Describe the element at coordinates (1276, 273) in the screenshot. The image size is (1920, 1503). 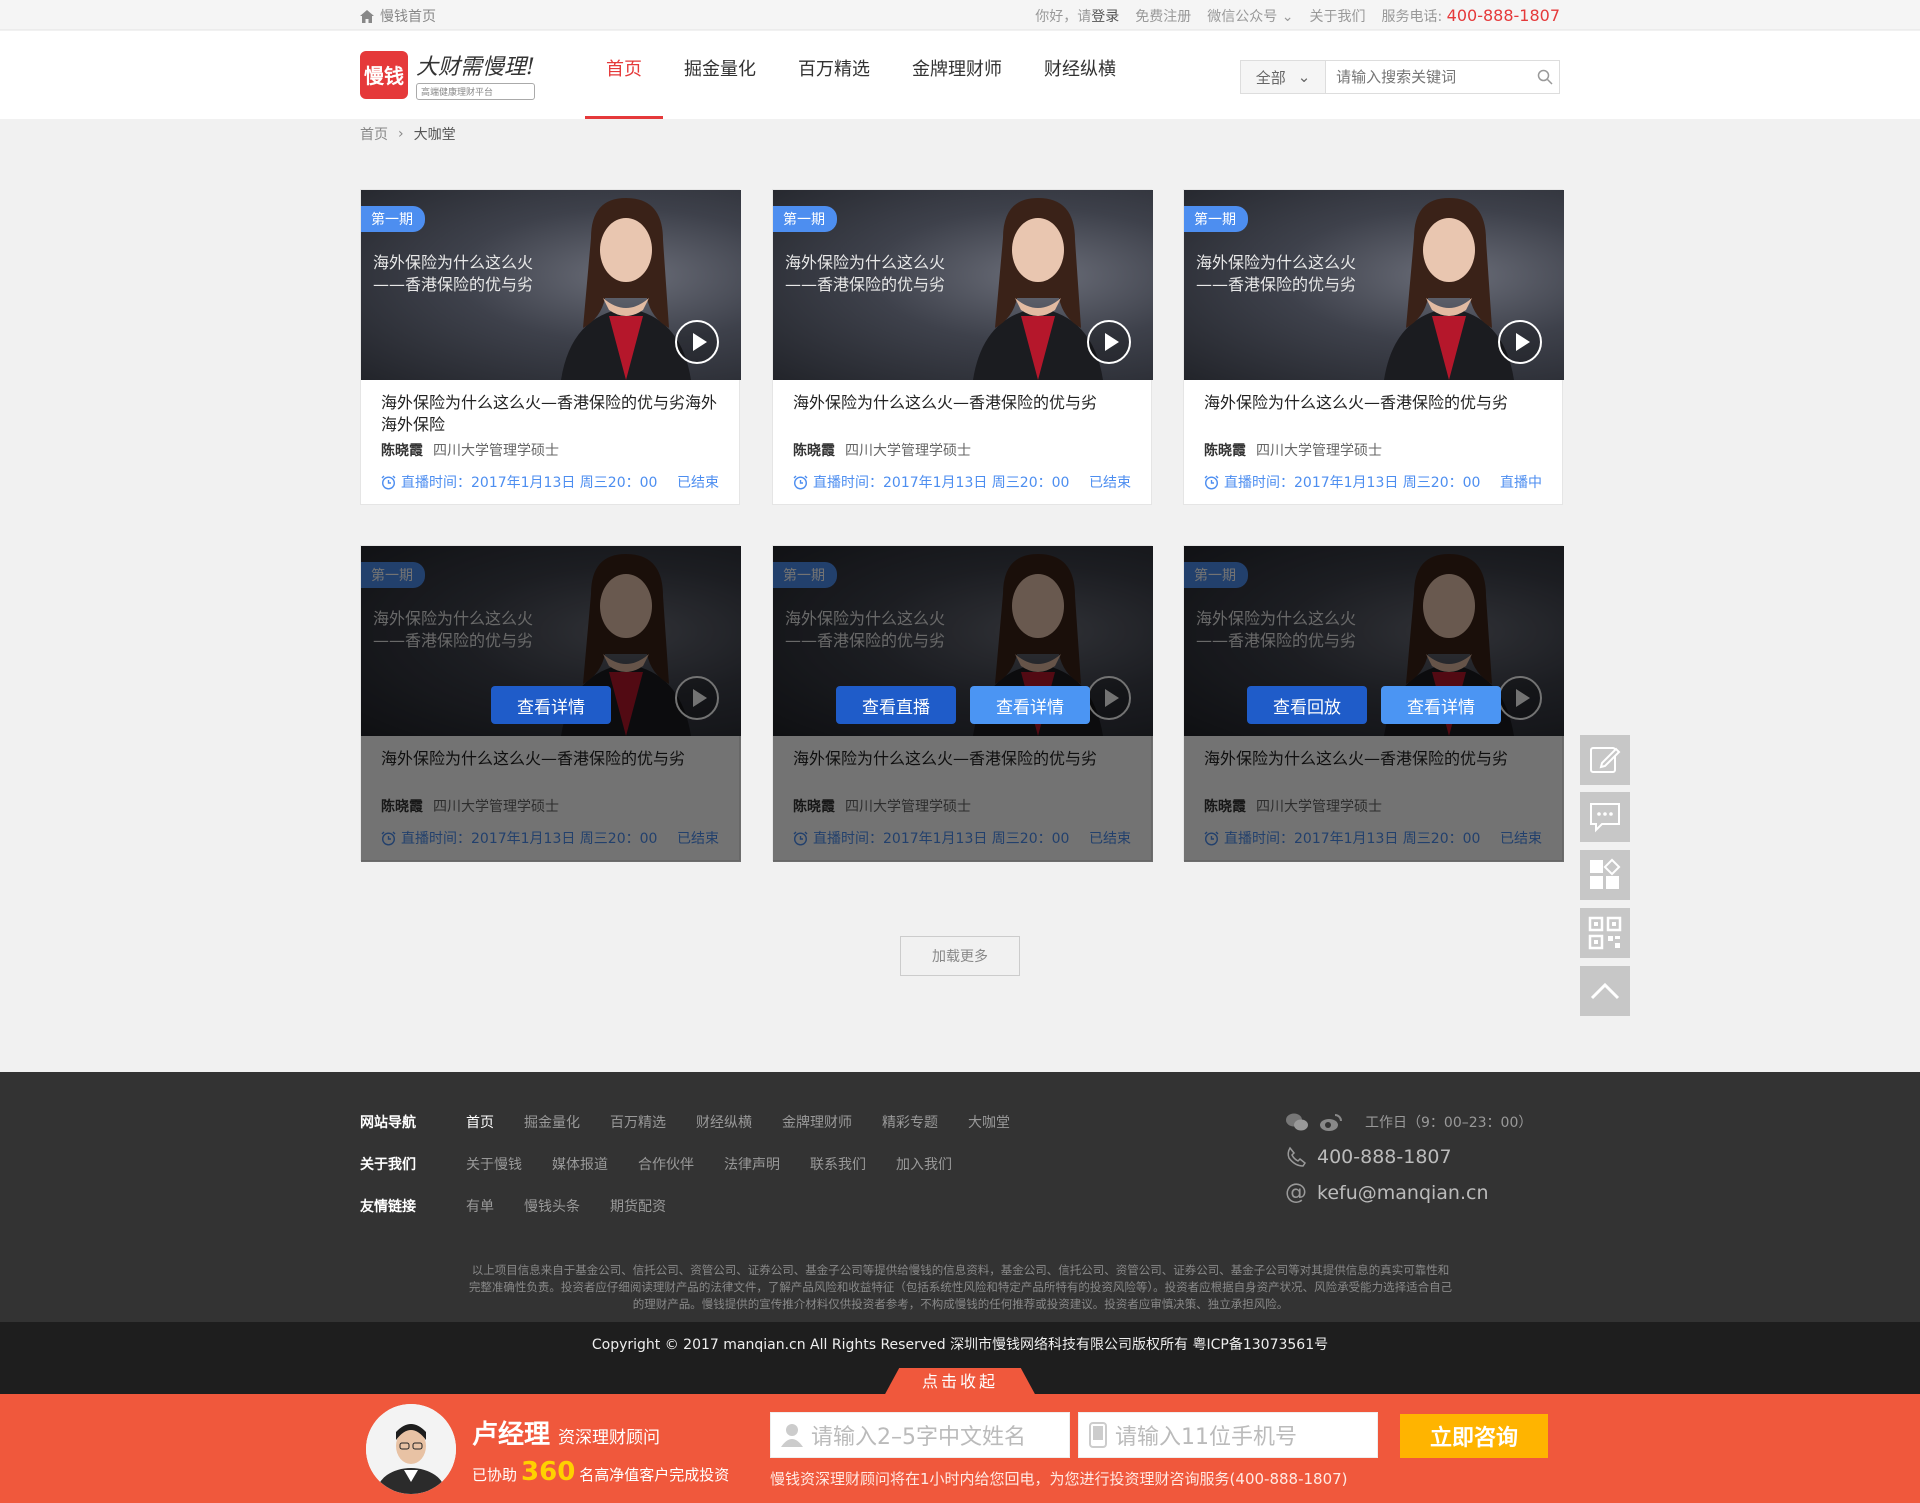
I see `thumbnail-title: 海外保险为什么这么火 ——香港保险的优与劣` at that location.